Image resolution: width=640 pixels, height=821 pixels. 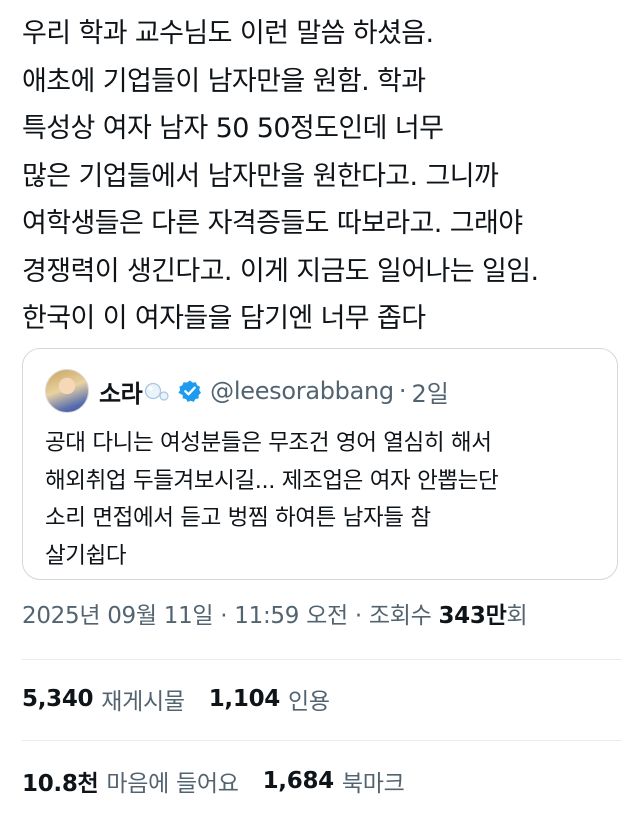 What do you see at coordinates (309, 699) in the screenshot?
I see `quote-label: 인용` at bounding box center [309, 699].